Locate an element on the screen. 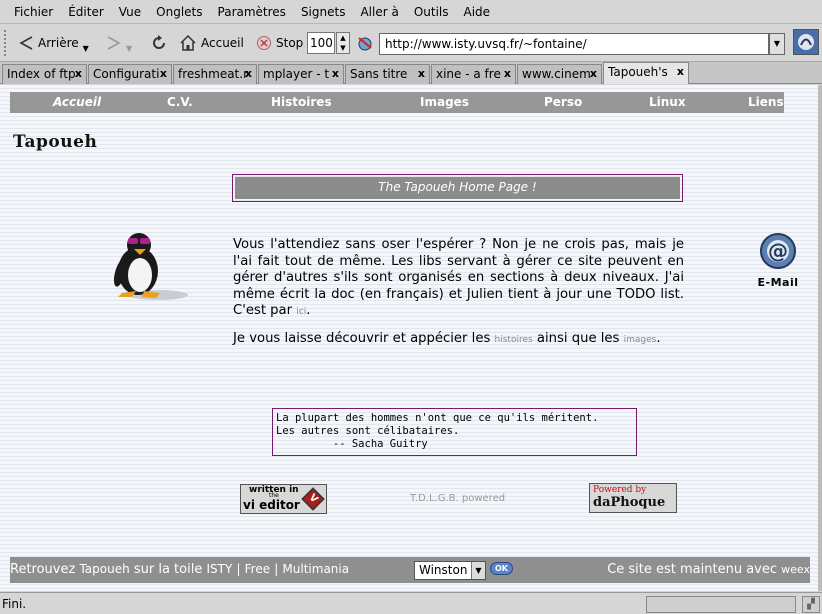 The width and height of the screenshot is (822, 614). back-arrow-icon is located at coordinates (26, 43).